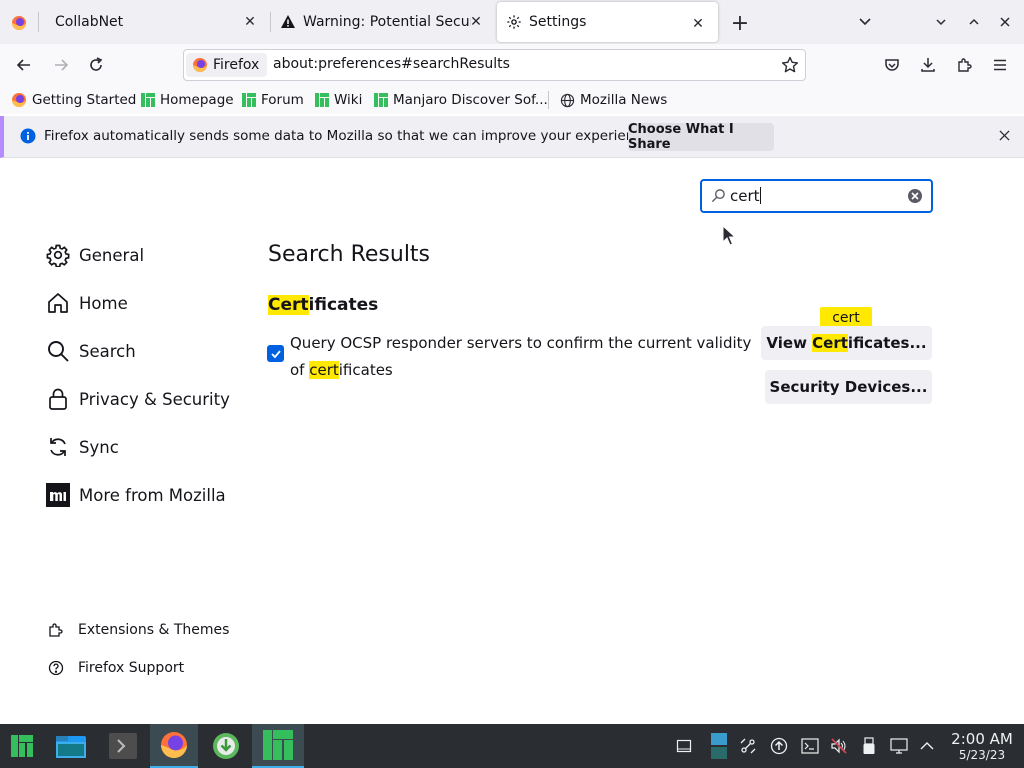 The image size is (1024, 768). Describe the element at coordinates (816, 196) in the screenshot. I see `preferences-search-input: cert` at that location.